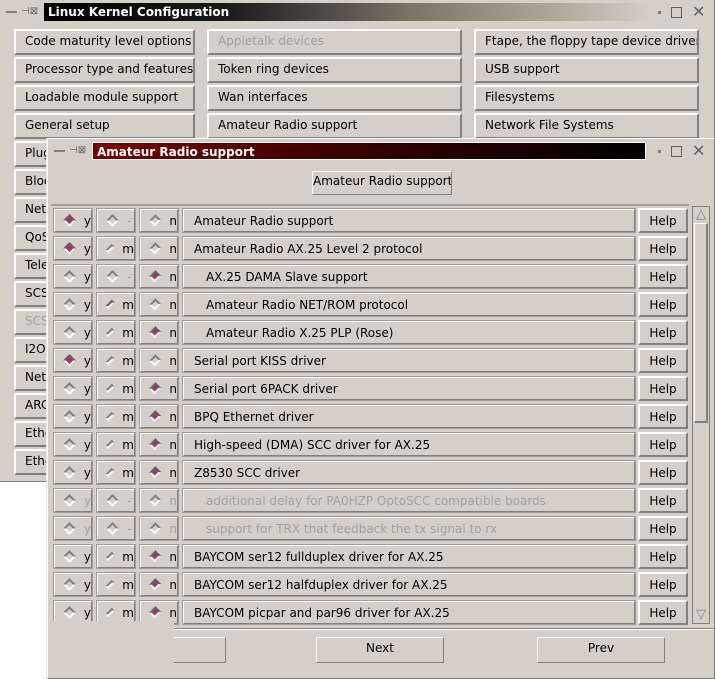 The image size is (715, 679). Describe the element at coordinates (380, 650) in the screenshot. I see `next-button: Next` at that location.